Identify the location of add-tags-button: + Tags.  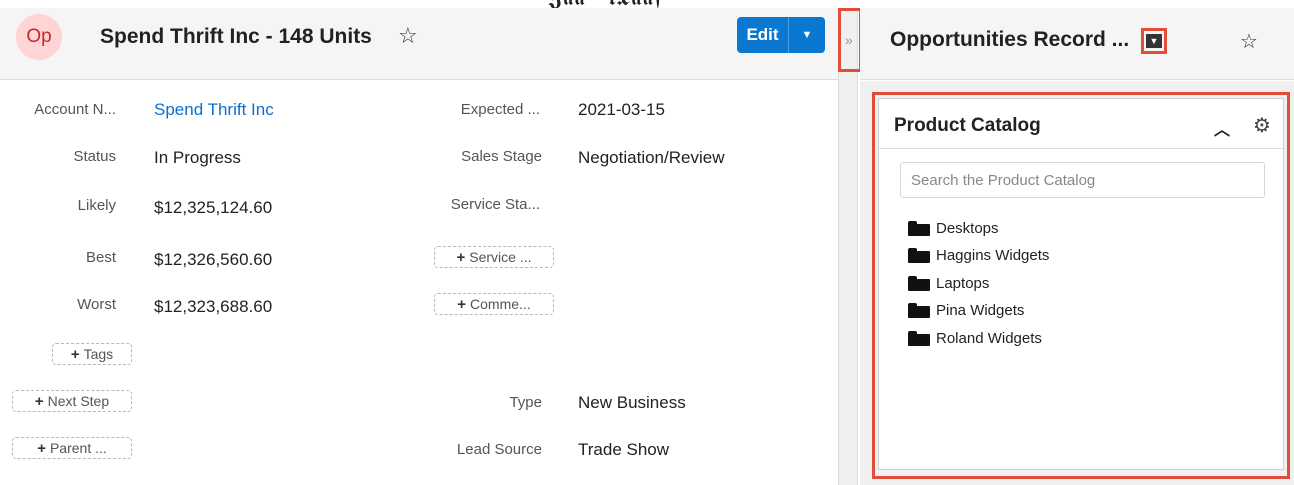
(92, 354).